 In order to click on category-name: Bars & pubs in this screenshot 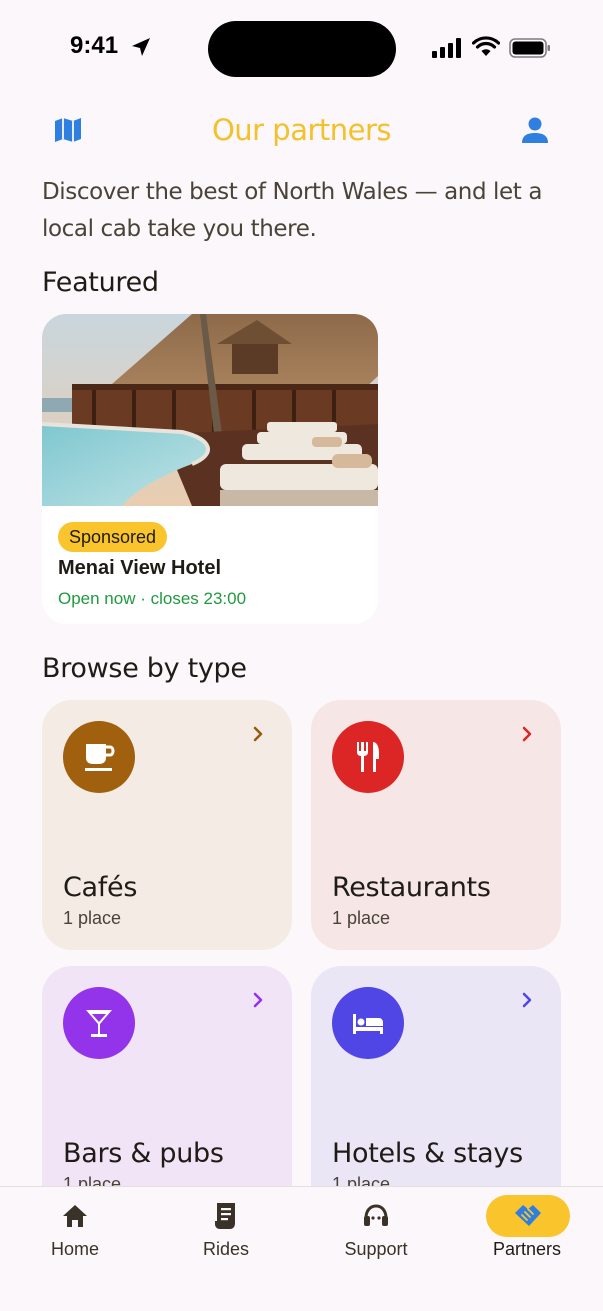, I will do `click(143, 1153)`.